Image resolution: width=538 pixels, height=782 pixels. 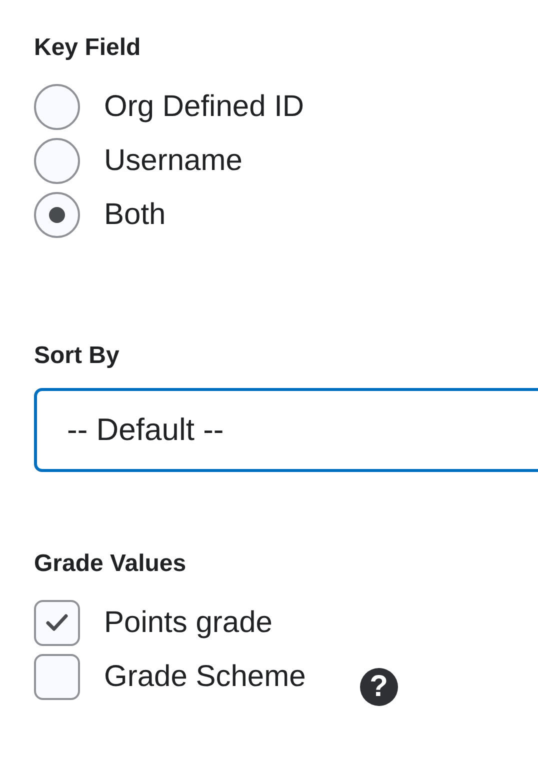 What do you see at coordinates (204, 107) in the screenshot?
I see `radio-label: Org Defined ID` at bounding box center [204, 107].